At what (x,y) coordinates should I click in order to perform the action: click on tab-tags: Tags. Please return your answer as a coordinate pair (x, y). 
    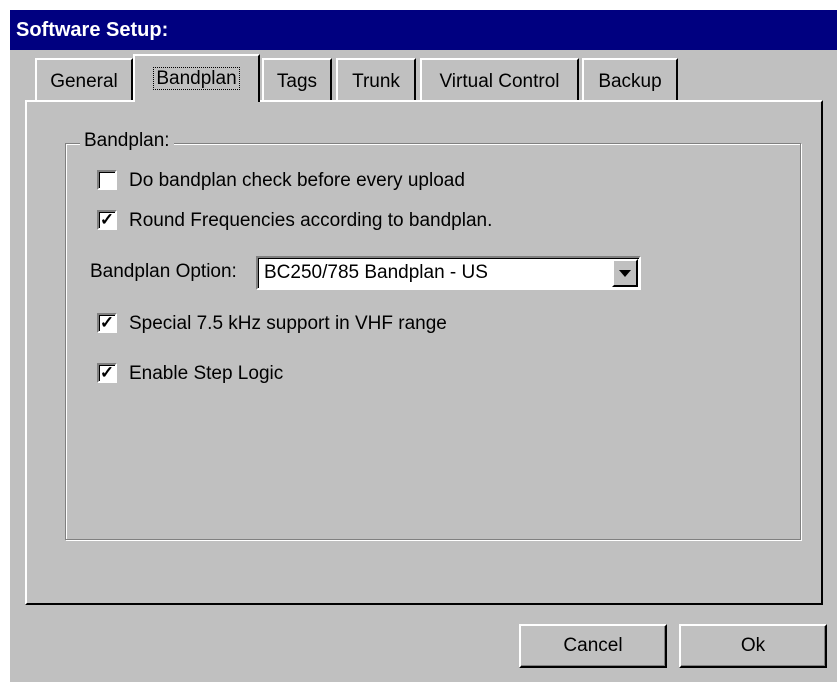
    Looking at the image, I should click on (297, 79).